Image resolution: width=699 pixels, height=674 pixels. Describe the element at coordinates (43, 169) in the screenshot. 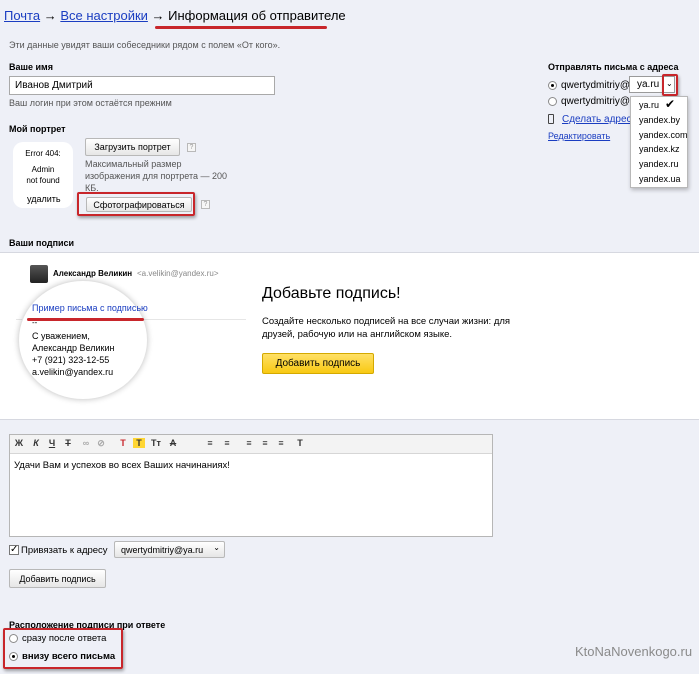

I see `error-line: Admin` at that location.